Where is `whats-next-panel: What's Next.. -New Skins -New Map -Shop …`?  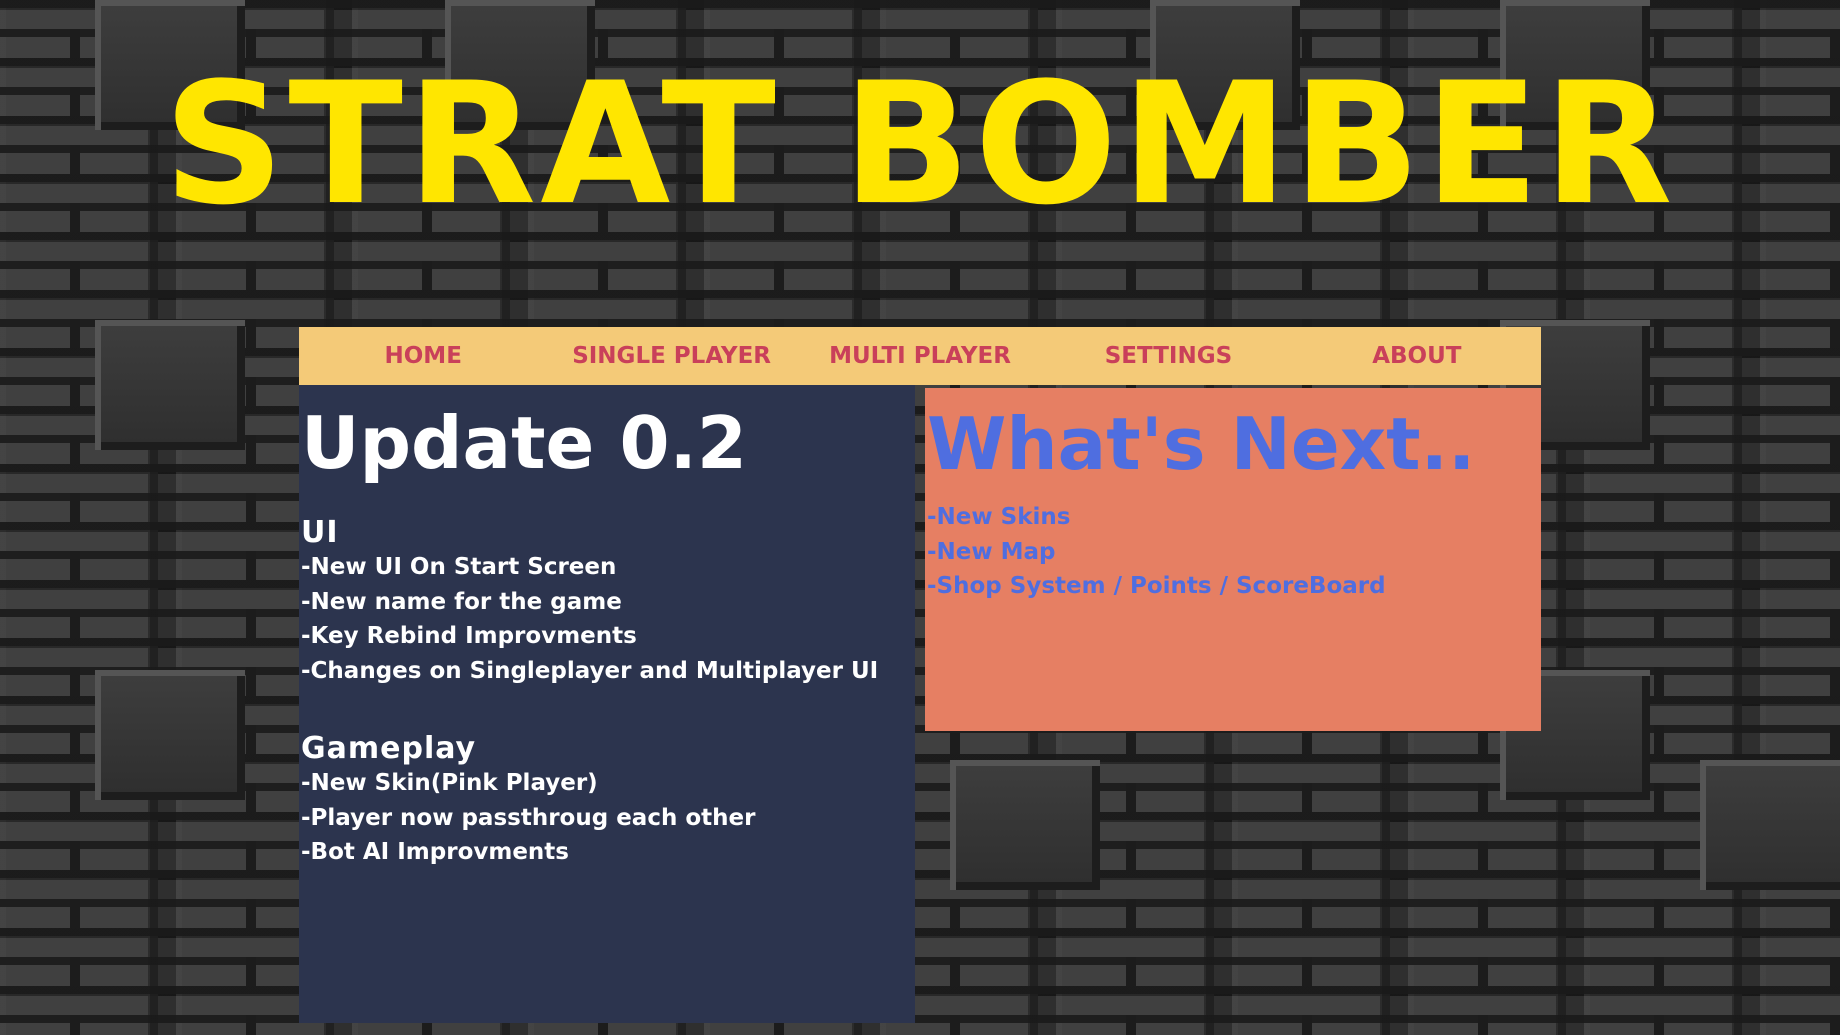 whats-next-panel: What's Next.. -New Skins -New Map -Shop … is located at coordinates (1233, 559).